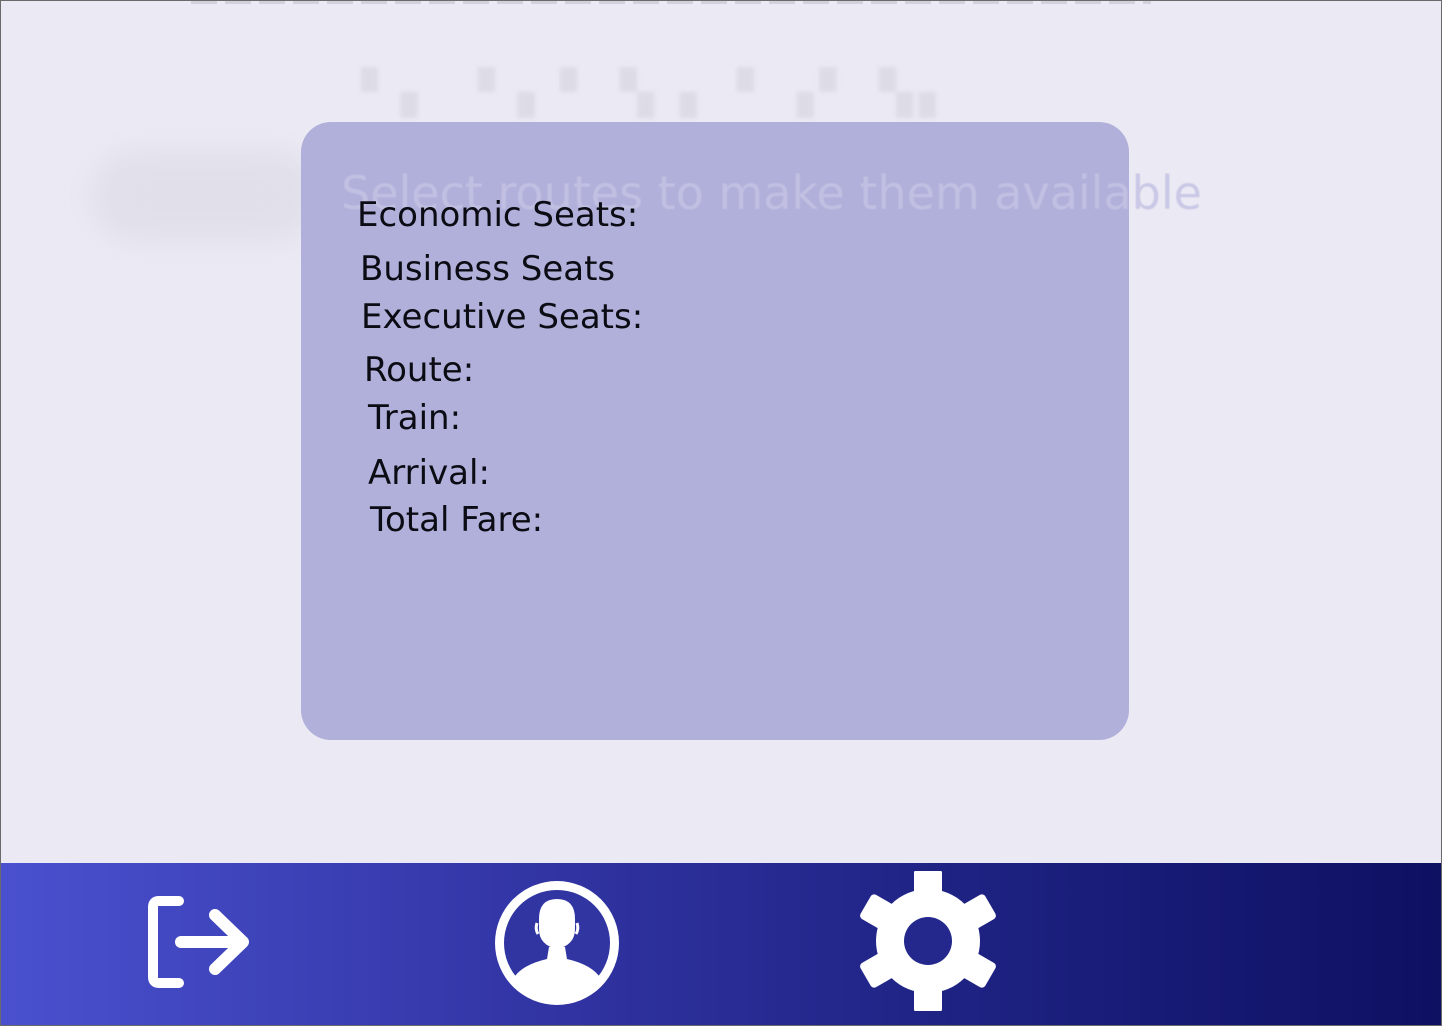  I want to click on route-label: Route:, so click(419, 370).